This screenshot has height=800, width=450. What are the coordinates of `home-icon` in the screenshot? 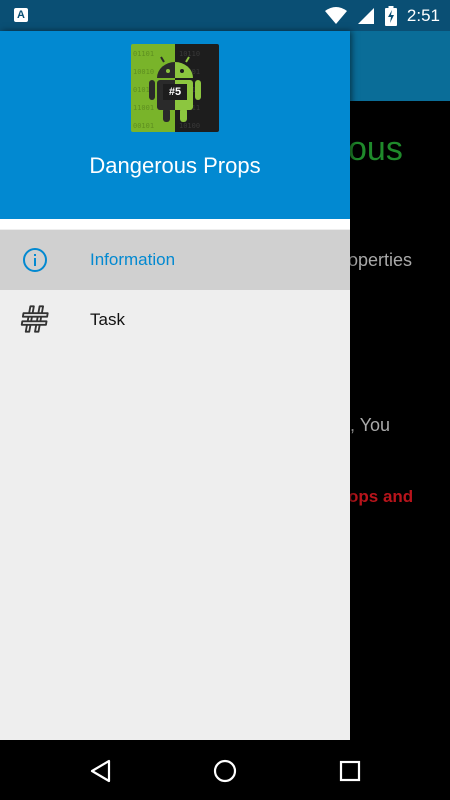 It's located at (225, 771).